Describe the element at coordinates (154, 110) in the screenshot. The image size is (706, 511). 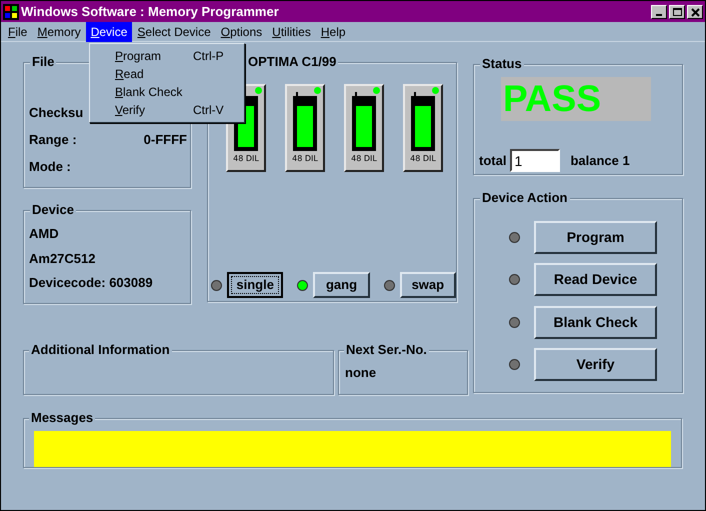
I see `menu-option: Verify` at that location.